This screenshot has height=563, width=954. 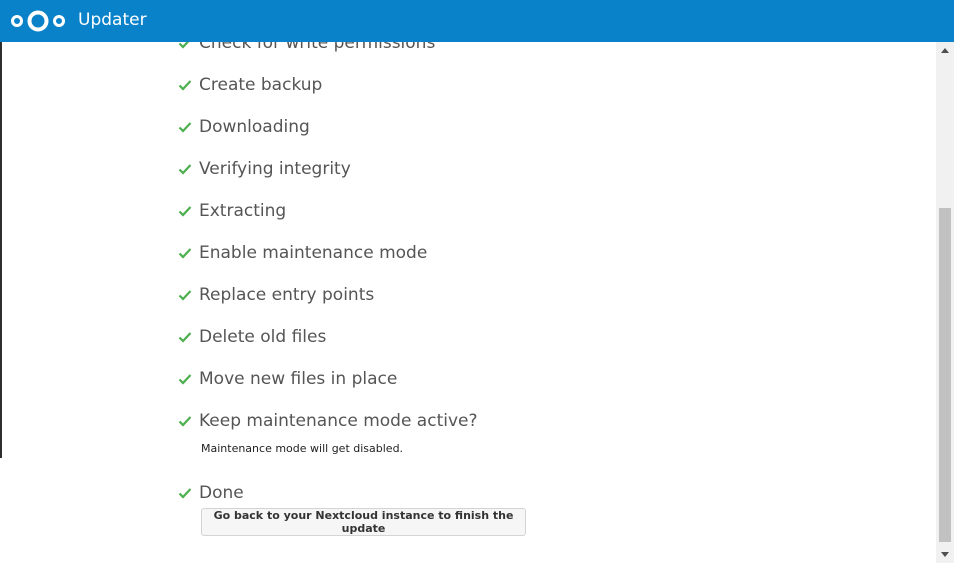 I want to click on step-move-new-files: Move new files in place, so click(x=287, y=379).